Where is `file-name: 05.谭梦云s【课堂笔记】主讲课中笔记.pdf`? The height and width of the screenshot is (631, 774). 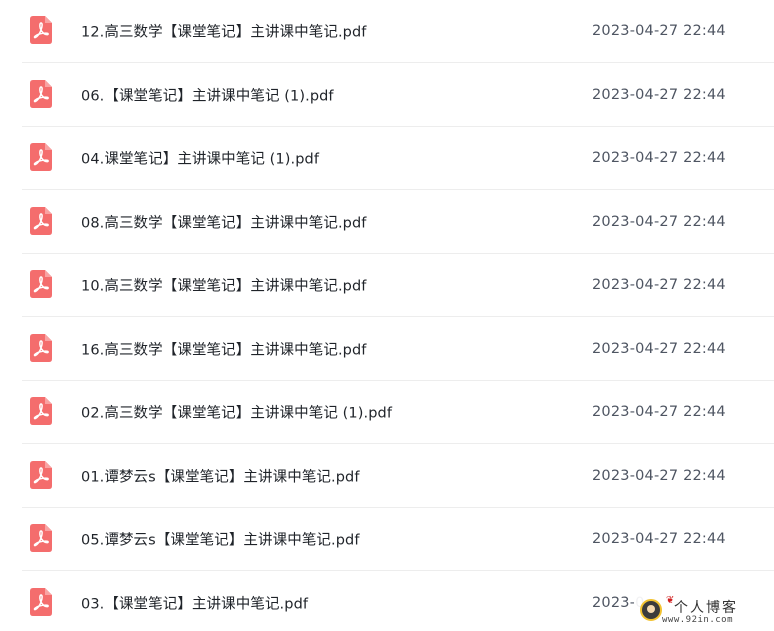 file-name: 05.谭梦云s【课堂笔记】主讲课中笔记.pdf is located at coordinates (220, 539).